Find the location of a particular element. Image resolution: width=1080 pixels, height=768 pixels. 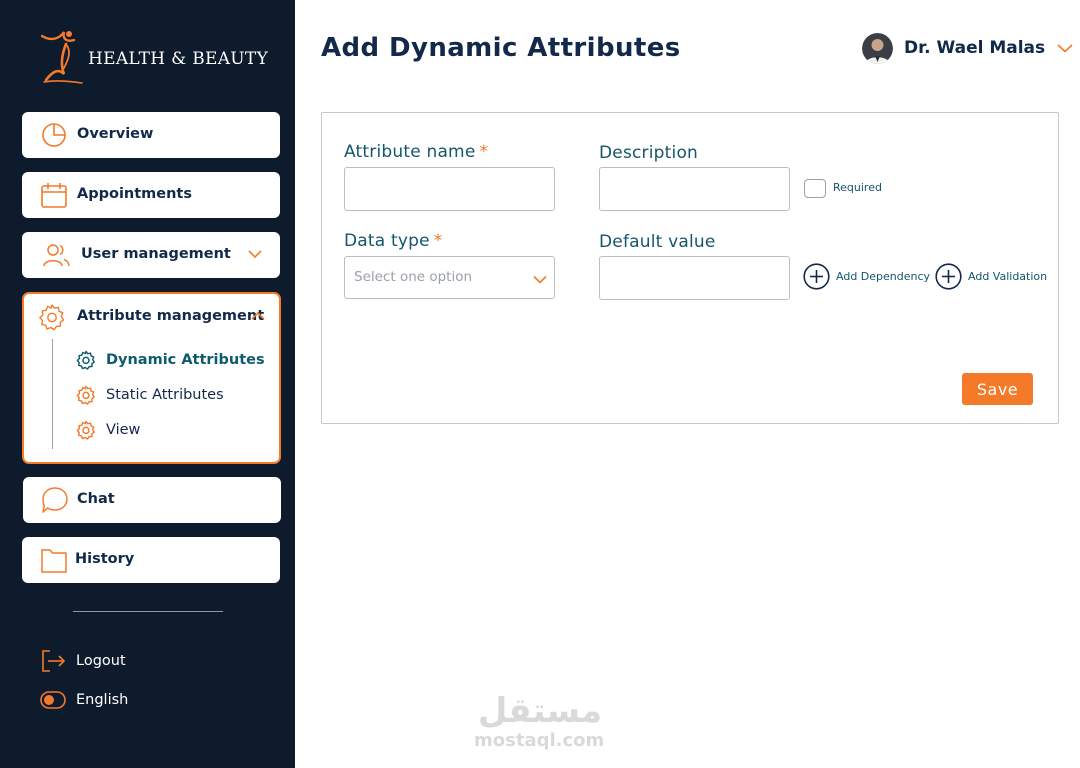

folder-icon is located at coordinates (54, 561).